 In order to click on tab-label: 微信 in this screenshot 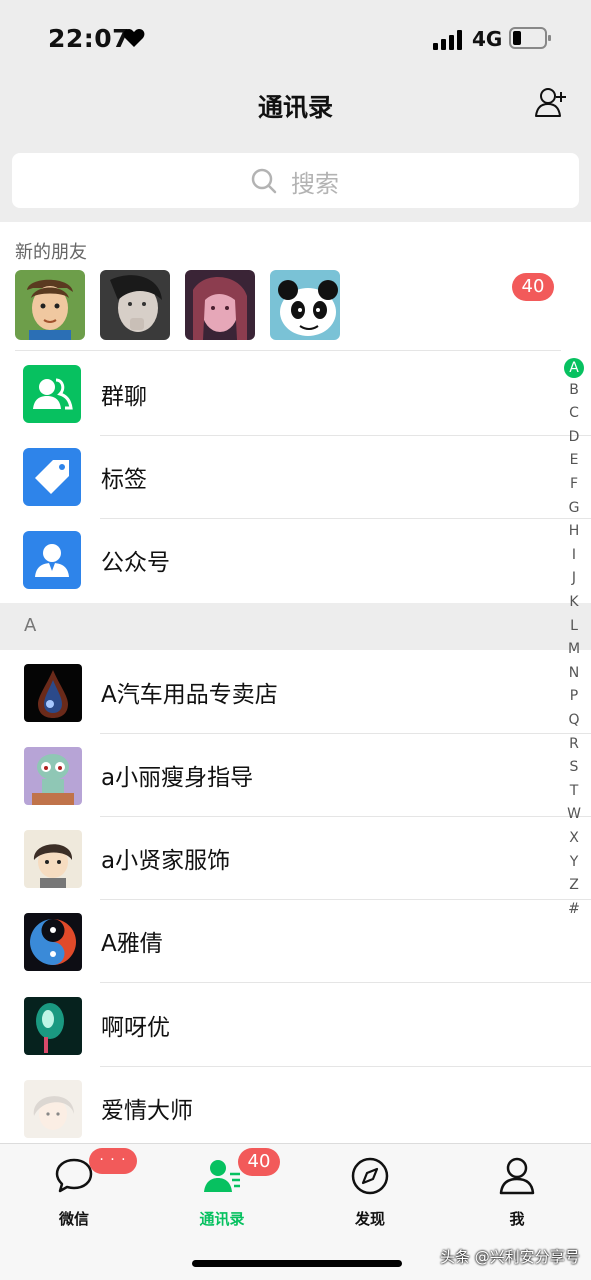, I will do `click(73, 1219)`.